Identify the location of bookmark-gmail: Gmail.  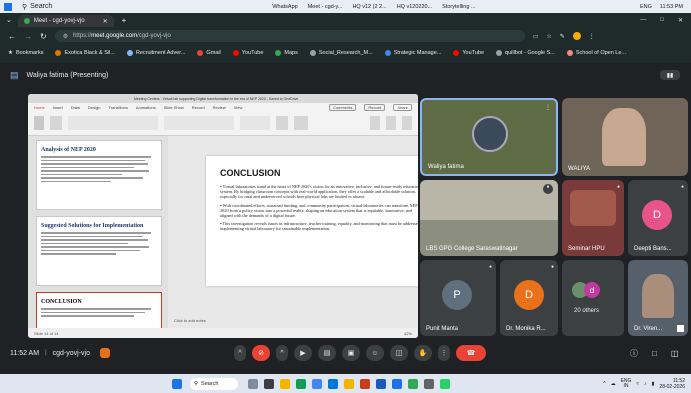
(209, 53).